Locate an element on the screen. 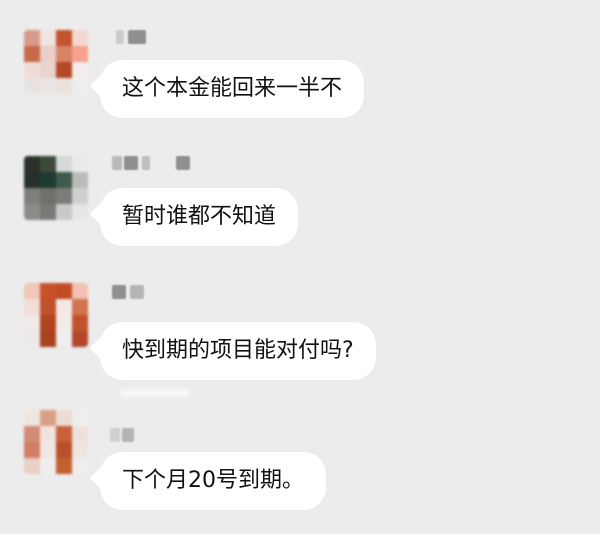 This screenshot has width=600, height=534. message-bubble: 下个月20号到期。 is located at coordinates (213, 481).